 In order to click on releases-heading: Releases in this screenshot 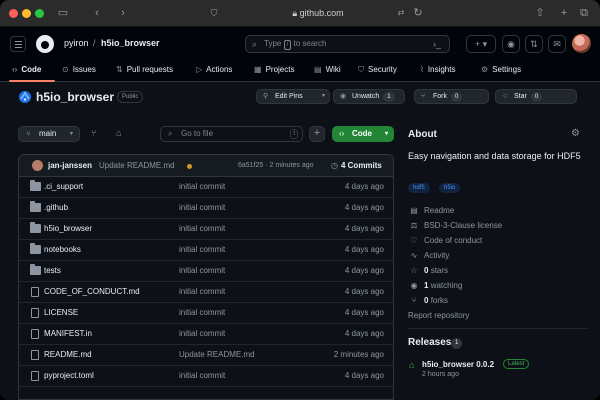, I will do `click(429, 342)`.